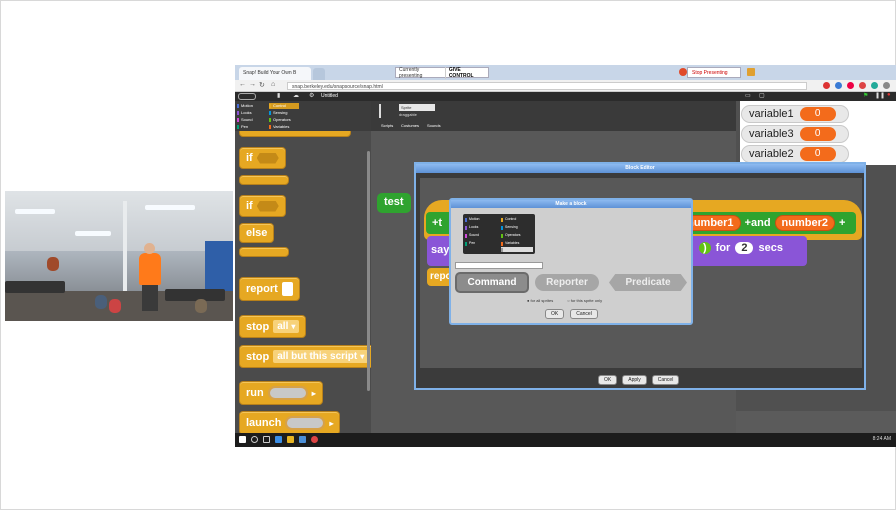  Describe the element at coordinates (744, 248) in the screenshot. I see `secs-input: 2` at that location.